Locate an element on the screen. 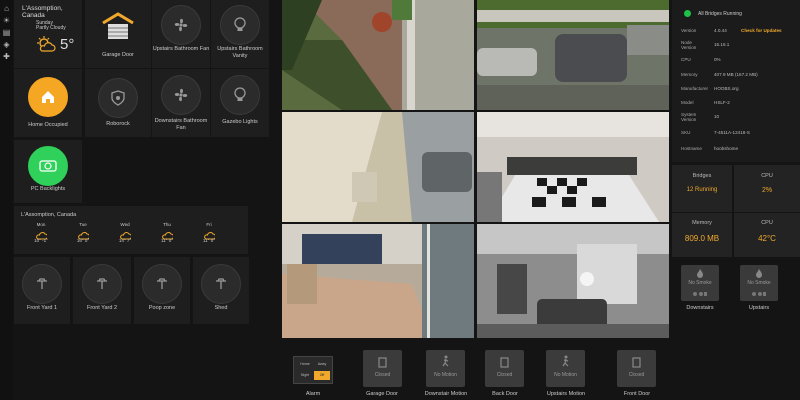  home-icon: ⌂ is located at coordinates (6, 8).